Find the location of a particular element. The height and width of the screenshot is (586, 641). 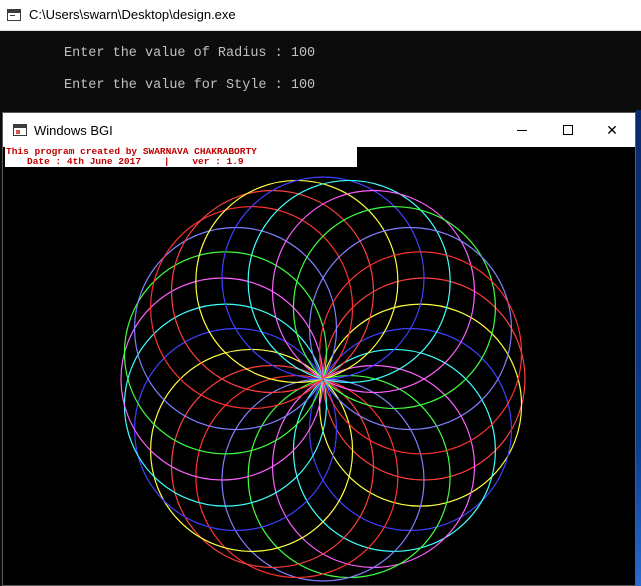

maximize-icon is located at coordinates (568, 130).